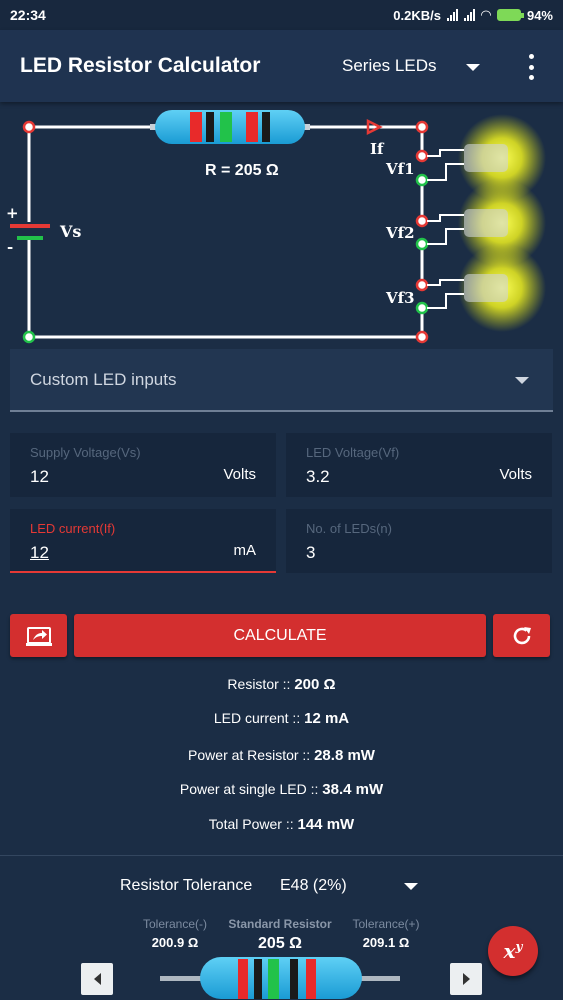 Image resolution: width=563 pixels, height=1000 pixels. I want to click on led-3-icon, so click(486, 288).